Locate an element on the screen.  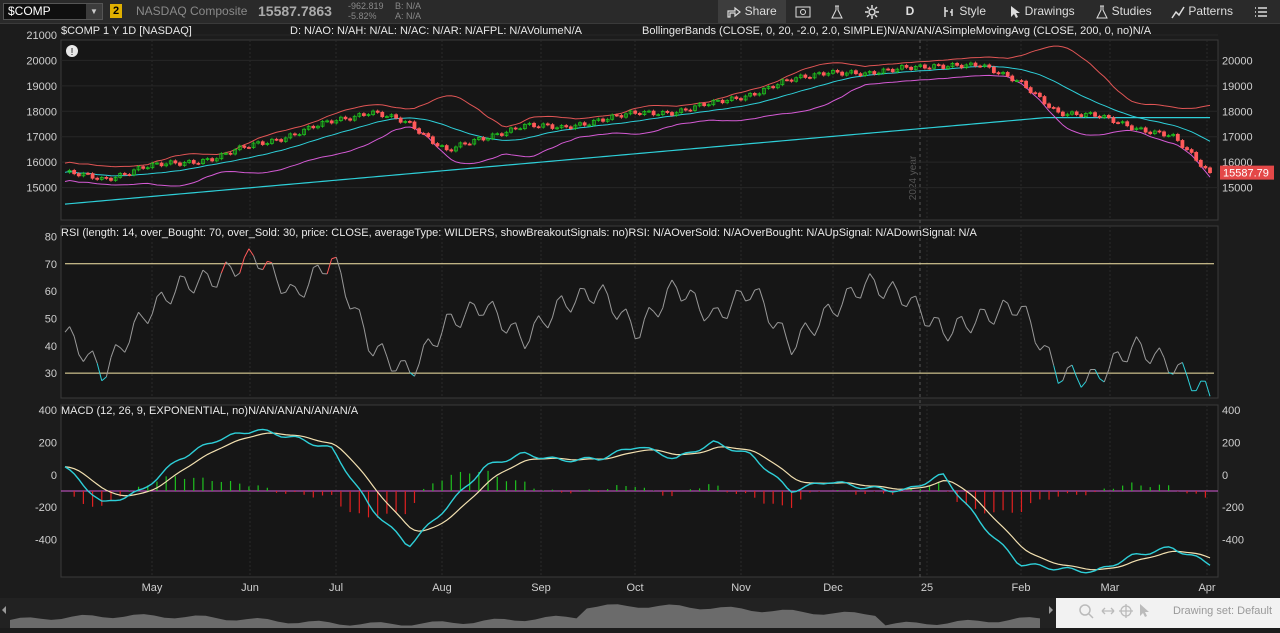
scroll-right-icon is located at coordinates (1051, 610).